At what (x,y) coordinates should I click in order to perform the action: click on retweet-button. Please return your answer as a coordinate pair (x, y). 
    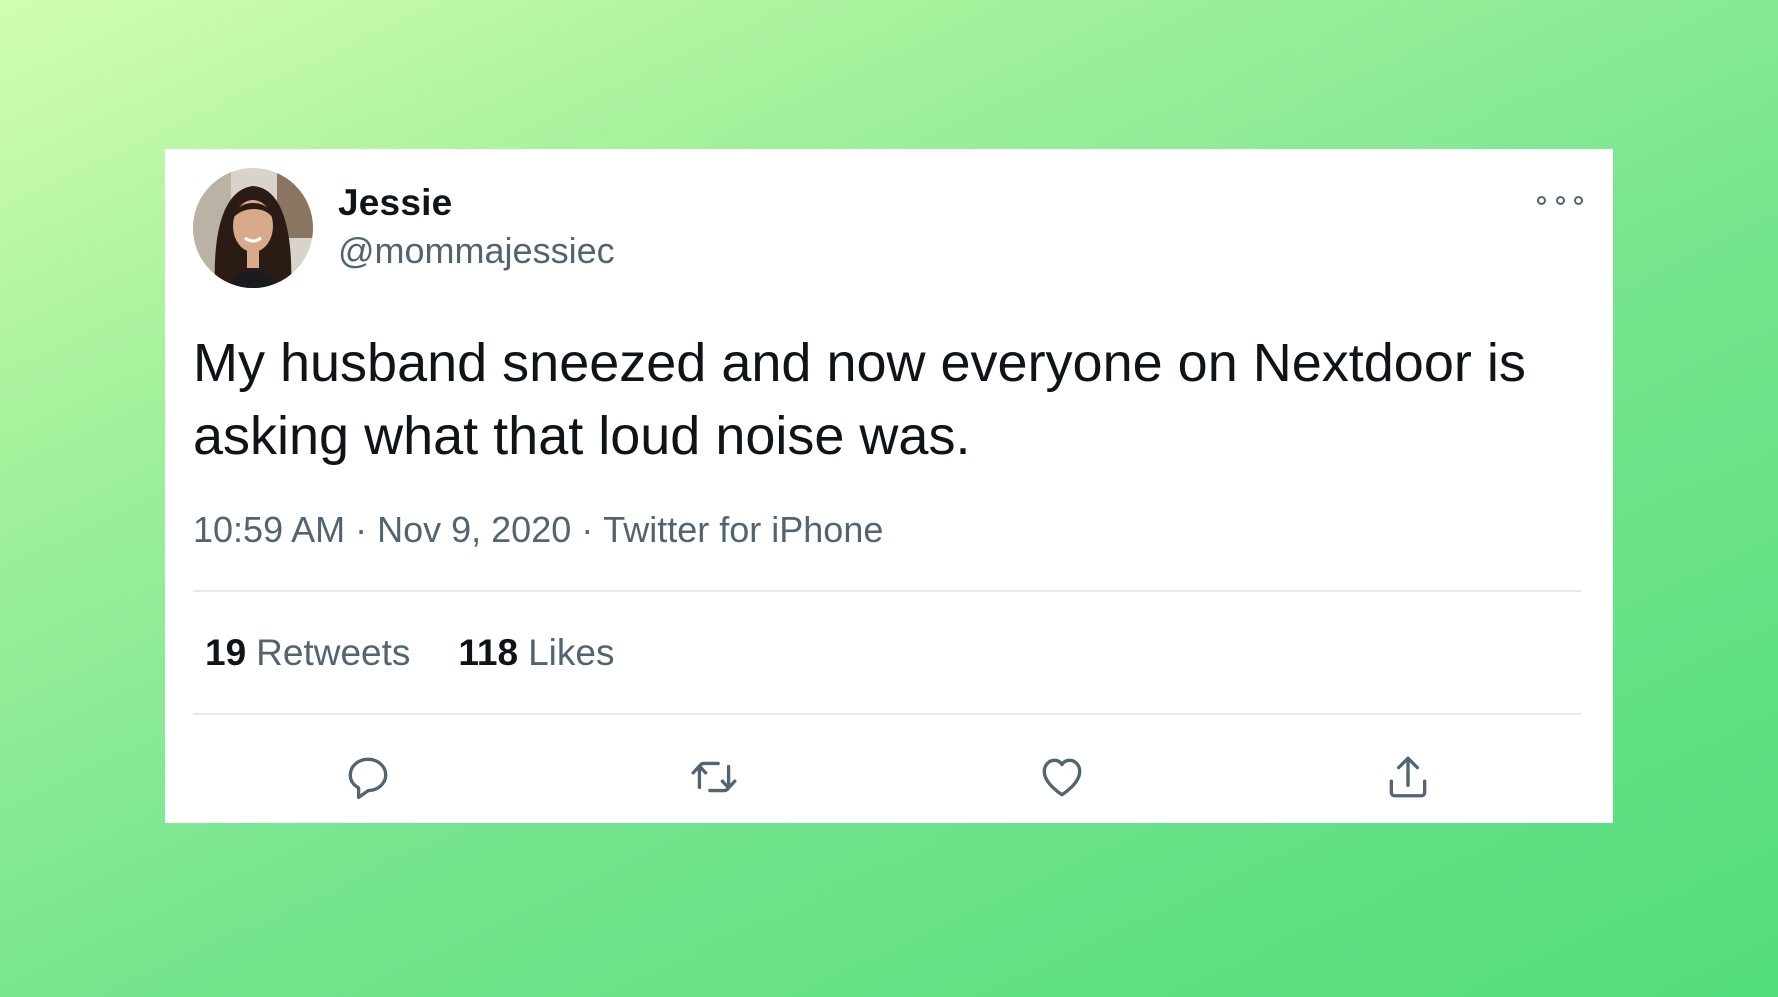
    Looking at the image, I should click on (714, 777).